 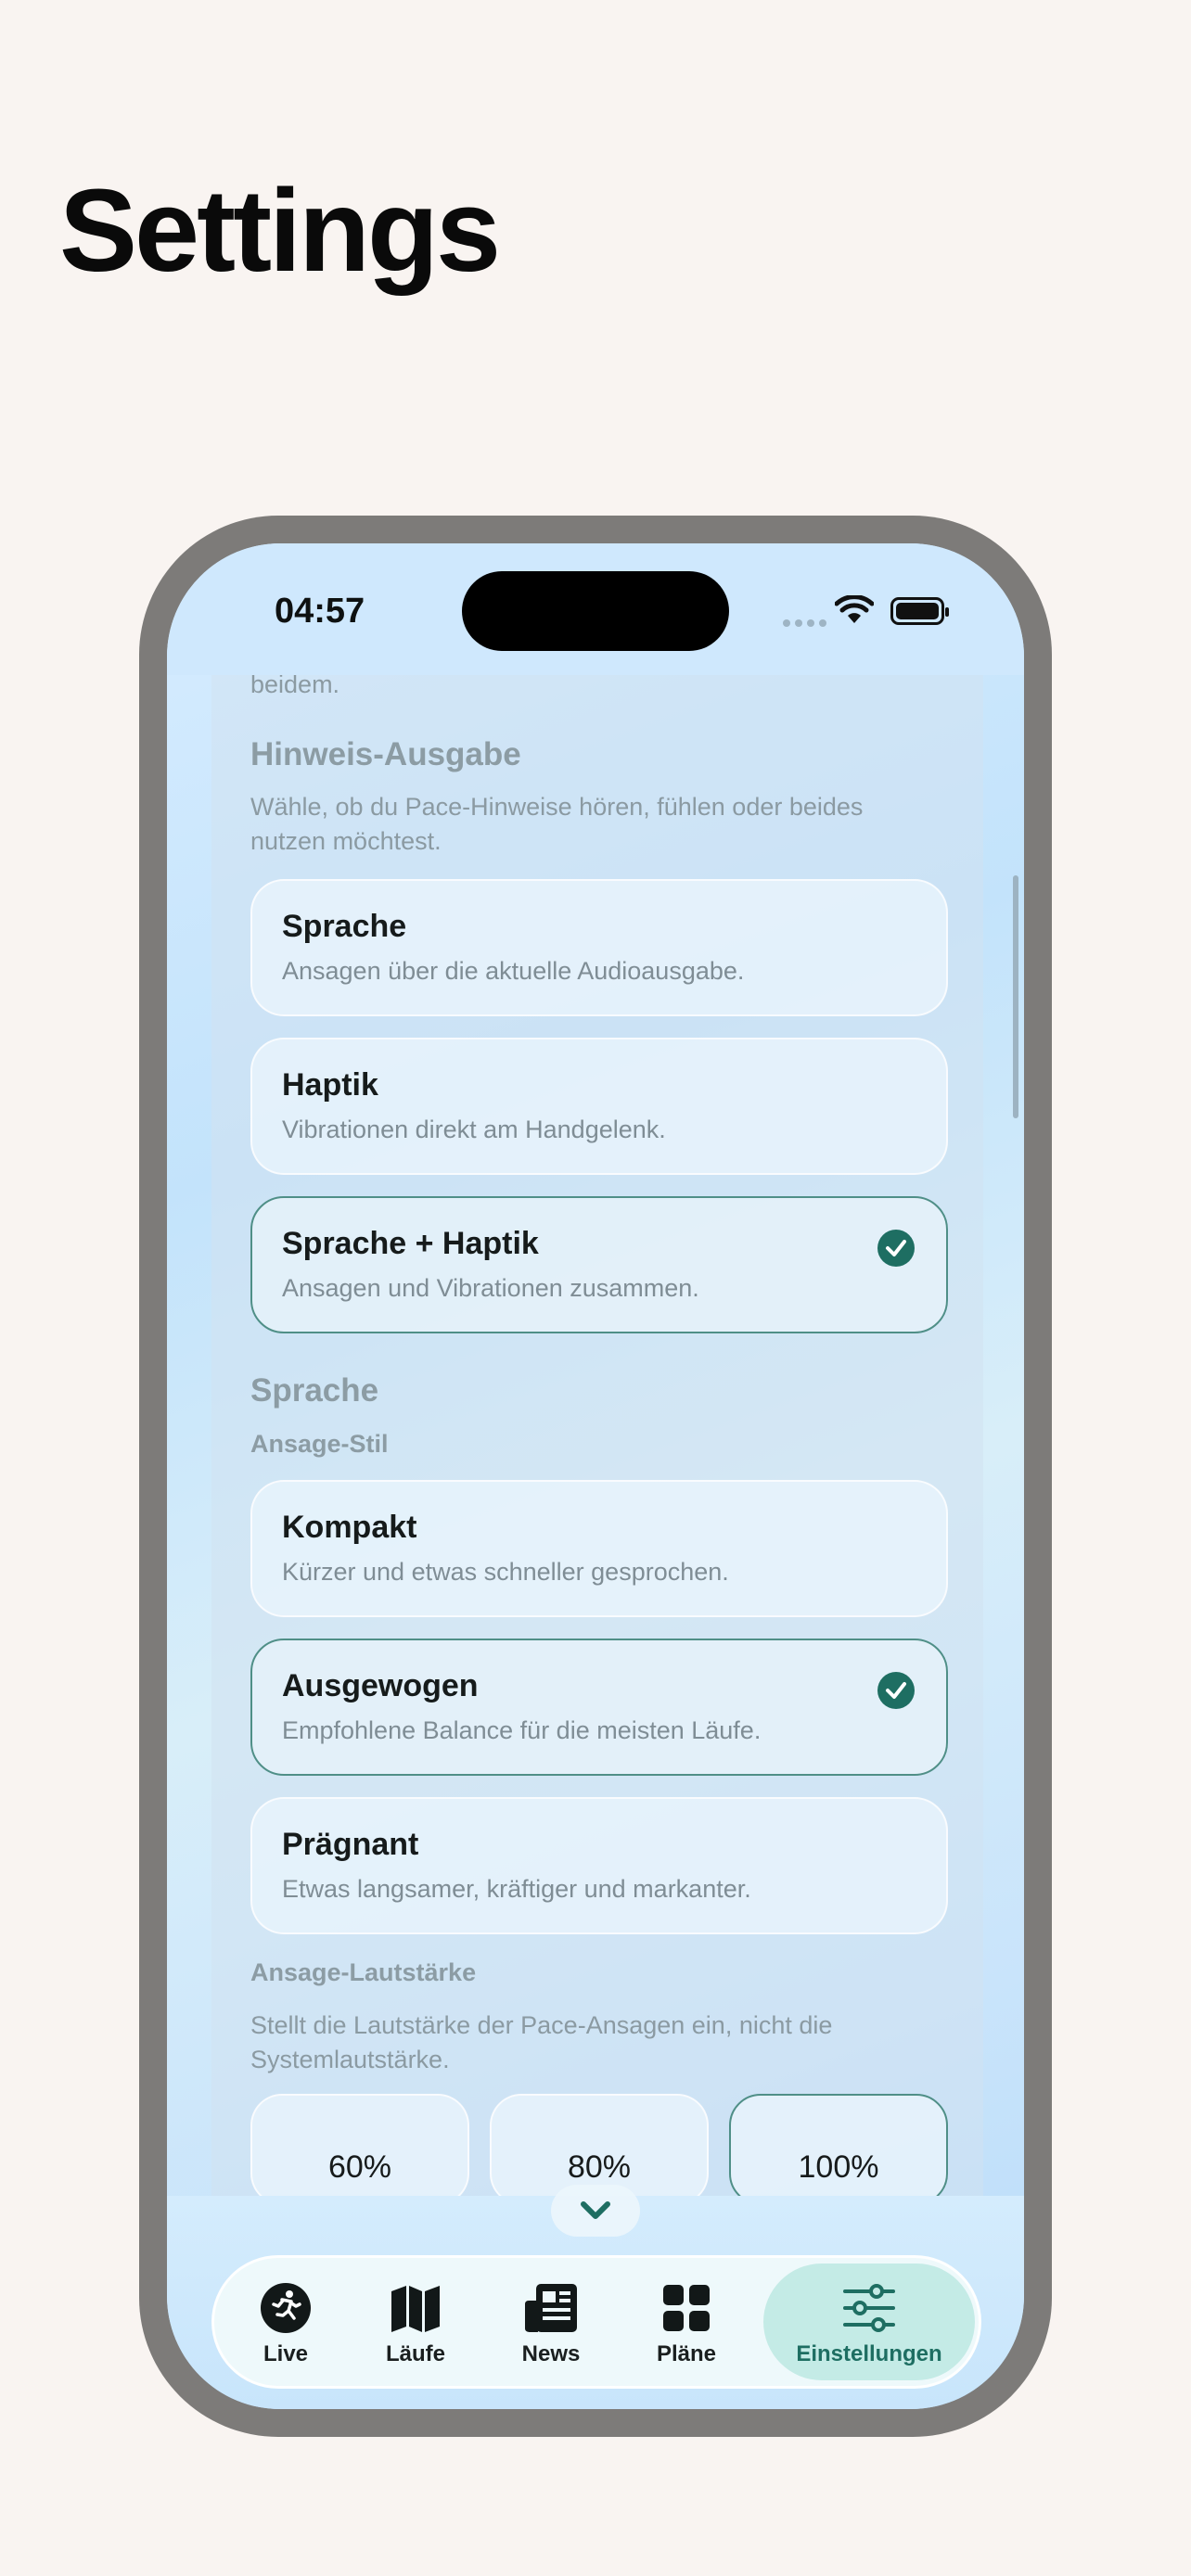 I want to click on chevron-down-icon, so click(x=595, y=2210).